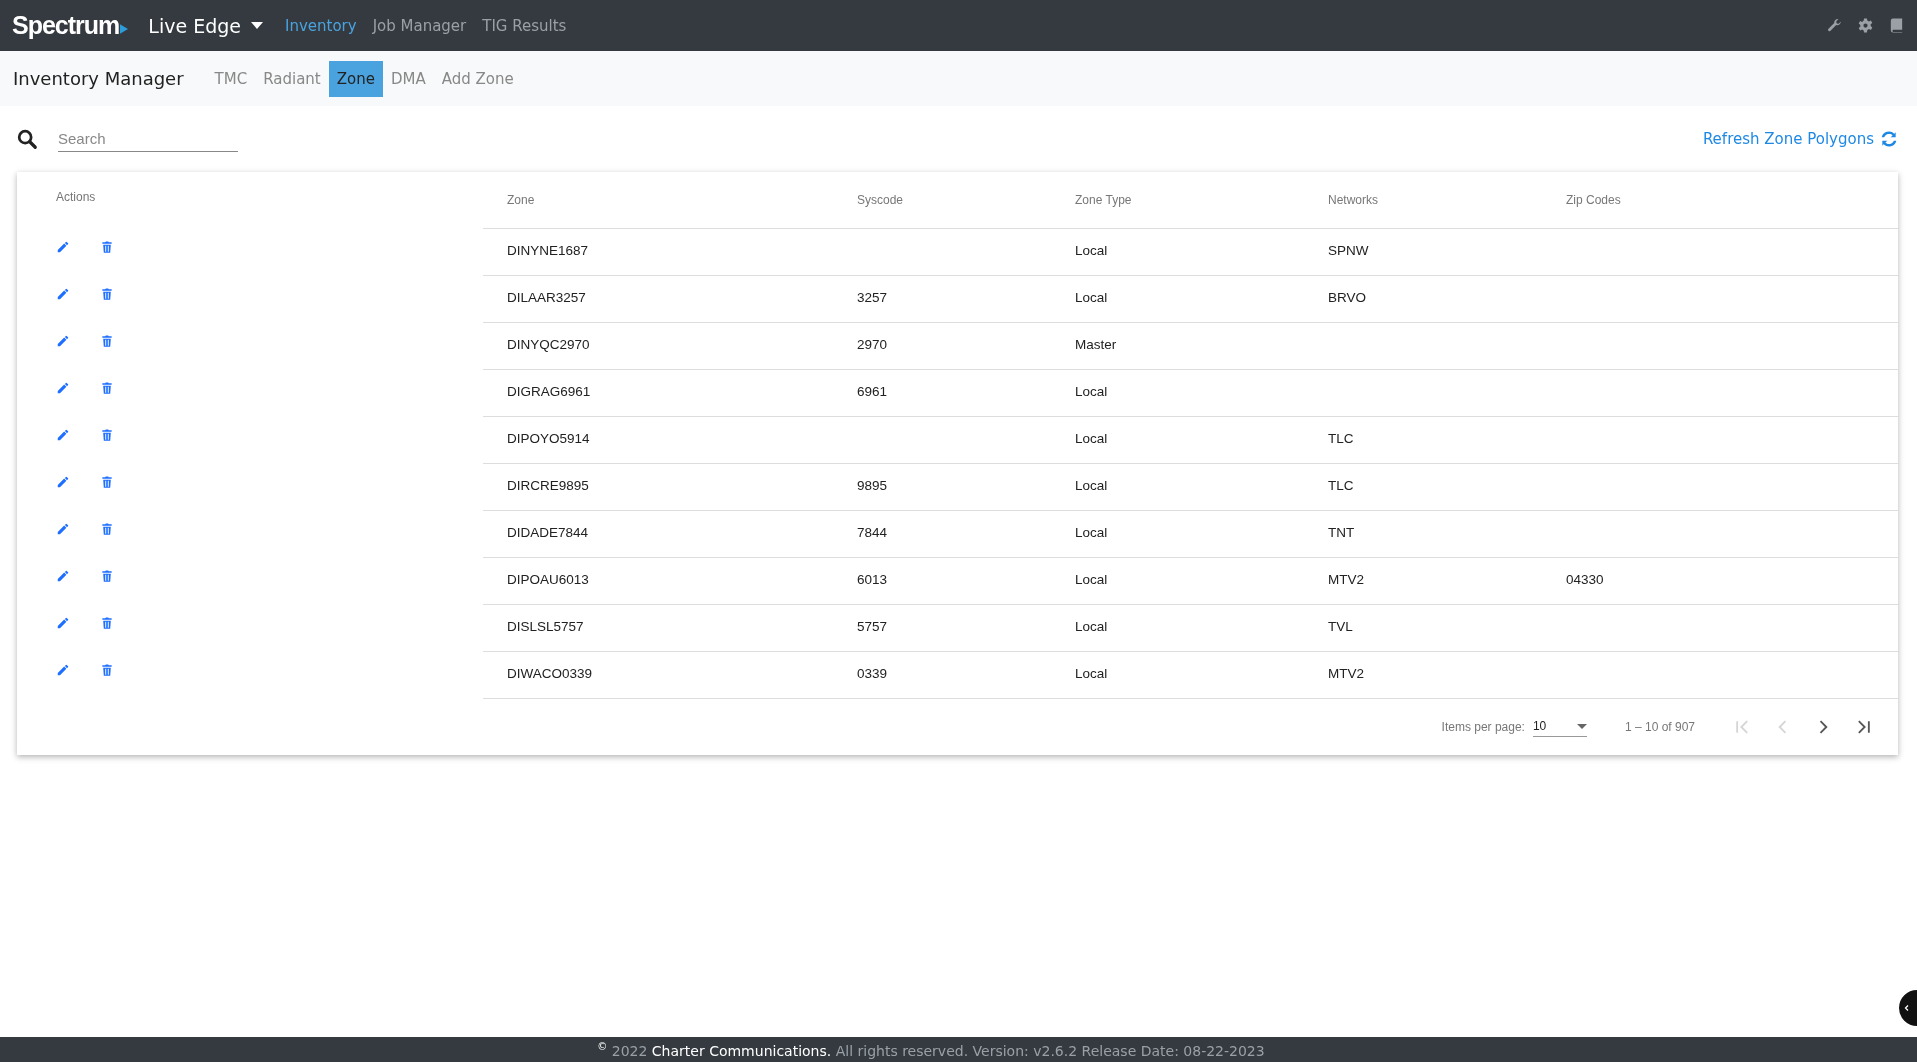 Image resolution: width=1917 pixels, height=1062 pixels. Describe the element at coordinates (419, 25) in the screenshot. I see `nav-link: Job Manager` at that location.